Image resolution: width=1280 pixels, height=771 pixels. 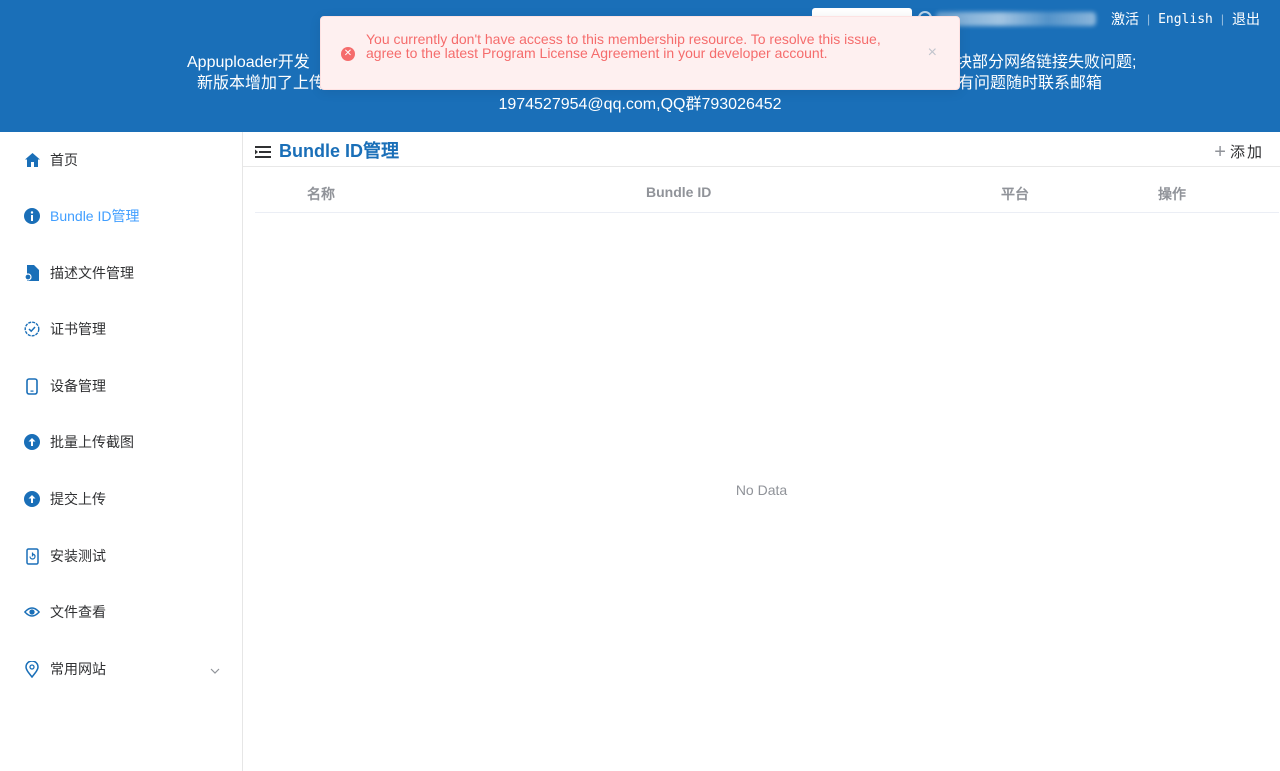 I want to click on sidebar-item-file-viewer: 文件查看, so click(x=121, y=612).